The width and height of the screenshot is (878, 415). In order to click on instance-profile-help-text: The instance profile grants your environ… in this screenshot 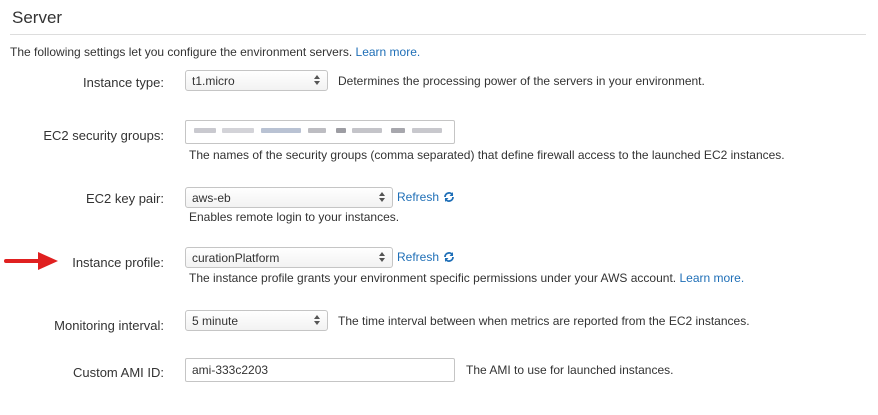, I will do `click(433, 278)`.